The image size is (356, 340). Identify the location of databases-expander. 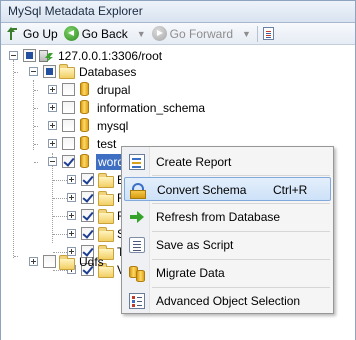
(33, 71).